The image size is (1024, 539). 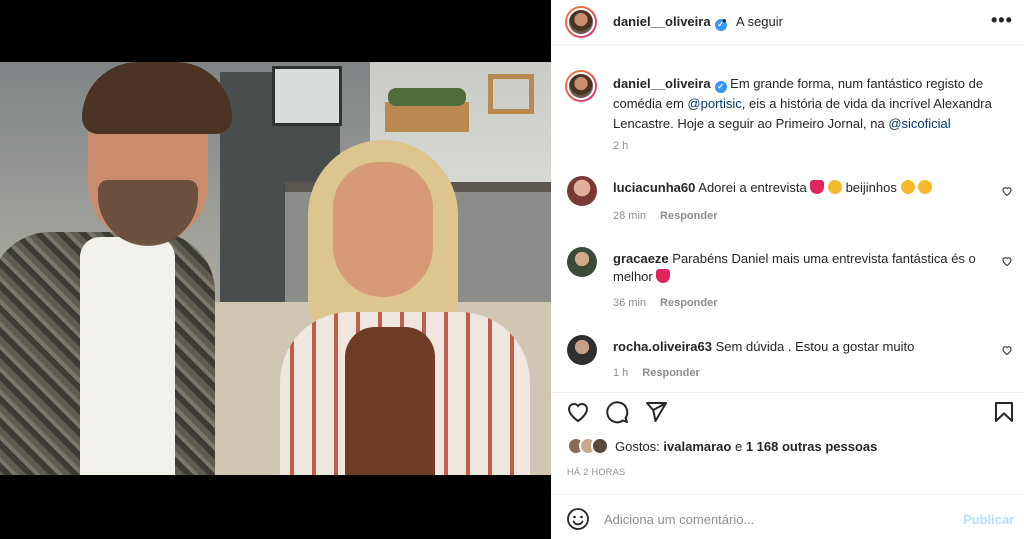 I want to click on mention-link: @portisic, so click(x=714, y=103).